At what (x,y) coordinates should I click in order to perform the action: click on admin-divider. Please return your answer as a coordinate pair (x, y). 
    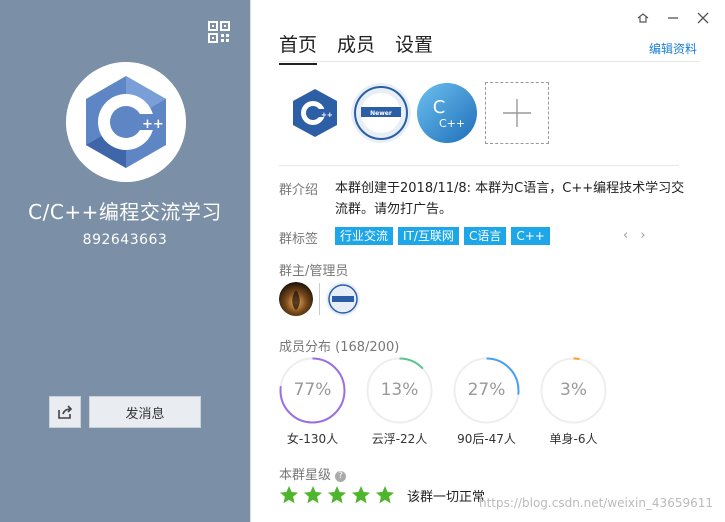
    Looking at the image, I should click on (319, 299).